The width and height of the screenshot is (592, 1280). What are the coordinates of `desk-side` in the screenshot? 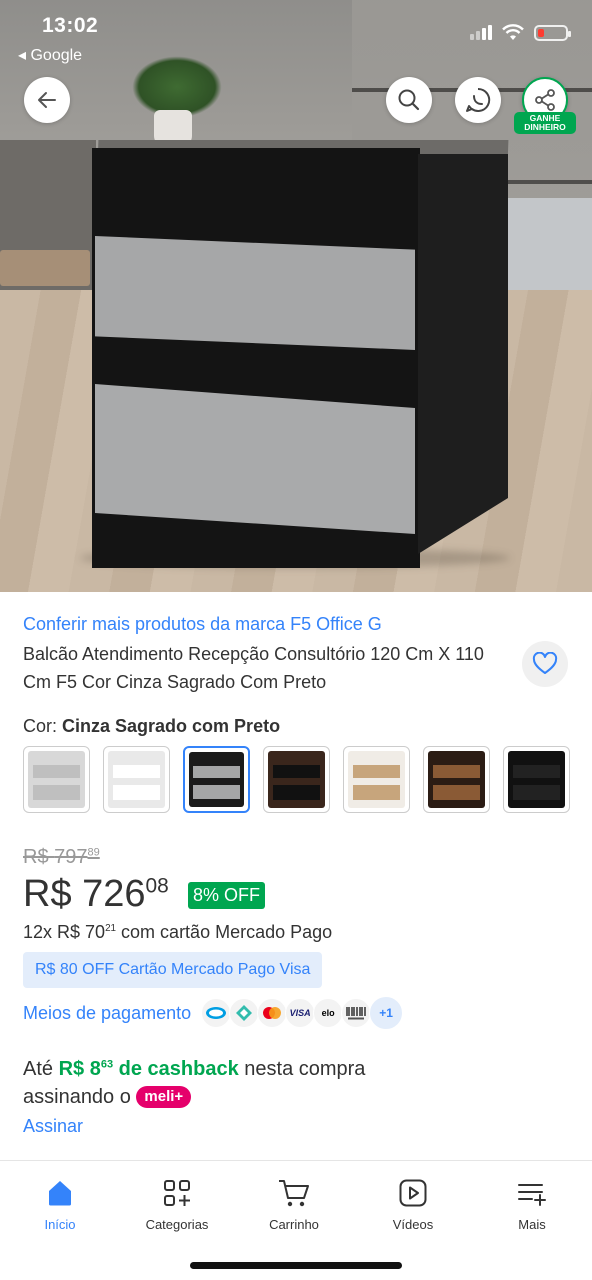 It's located at (463, 354).